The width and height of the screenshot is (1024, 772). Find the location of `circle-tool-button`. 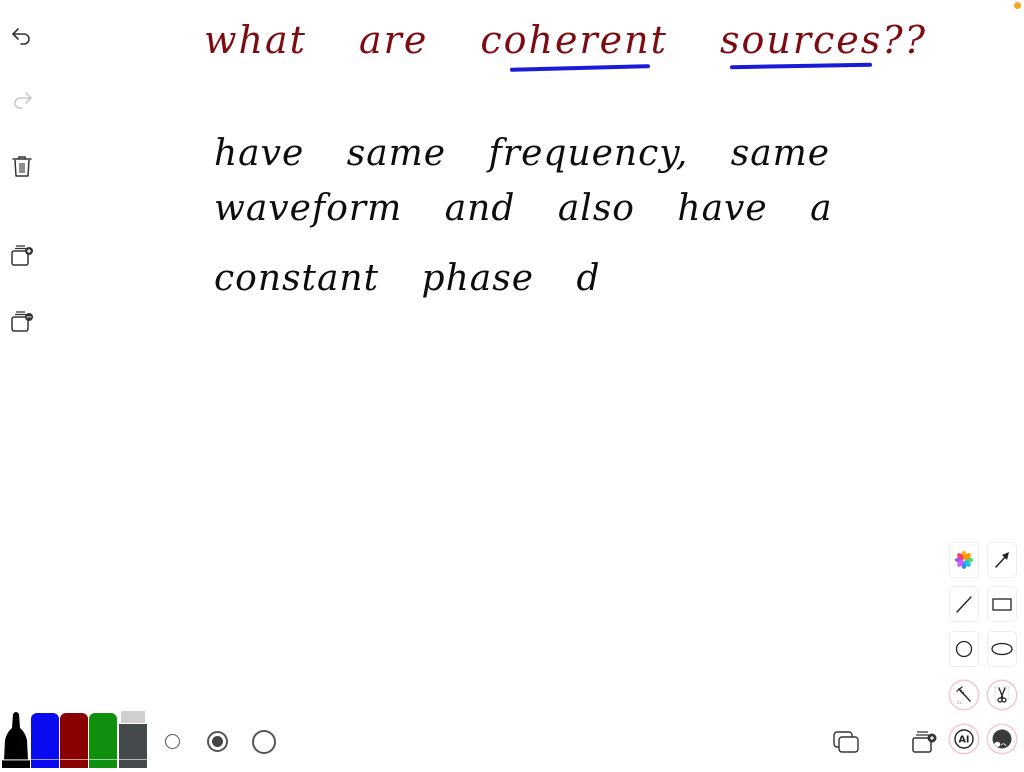

circle-tool-button is located at coordinates (964, 649).